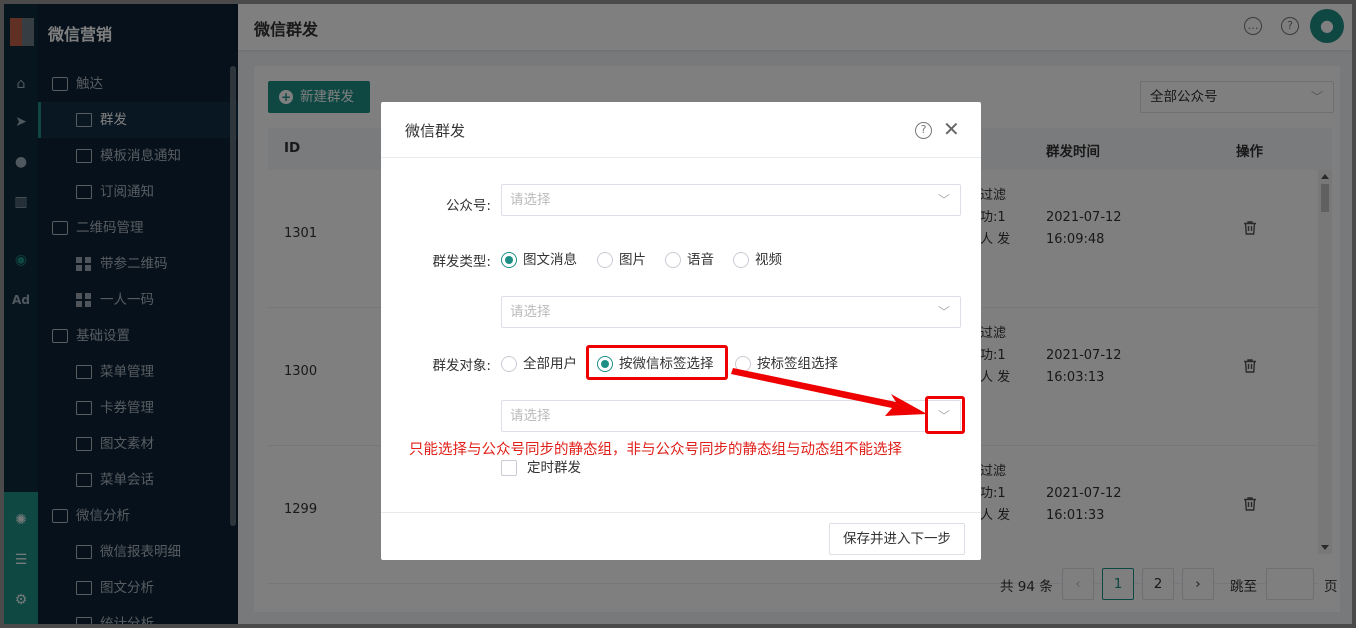  Describe the element at coordinates (897, 539) in the screenshot. I see `save-next-button: 保存并进入下一步` at that location.